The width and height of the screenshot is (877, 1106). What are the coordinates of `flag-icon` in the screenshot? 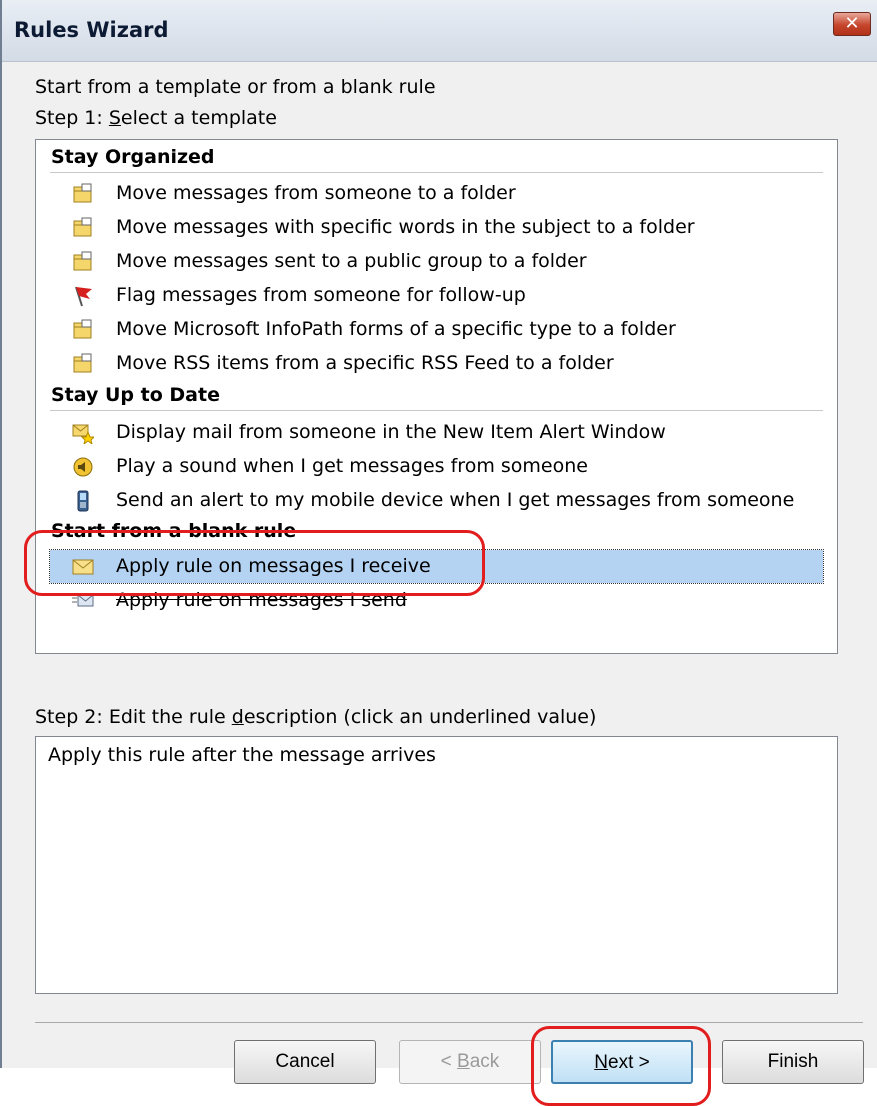 It's located at (83, 296).